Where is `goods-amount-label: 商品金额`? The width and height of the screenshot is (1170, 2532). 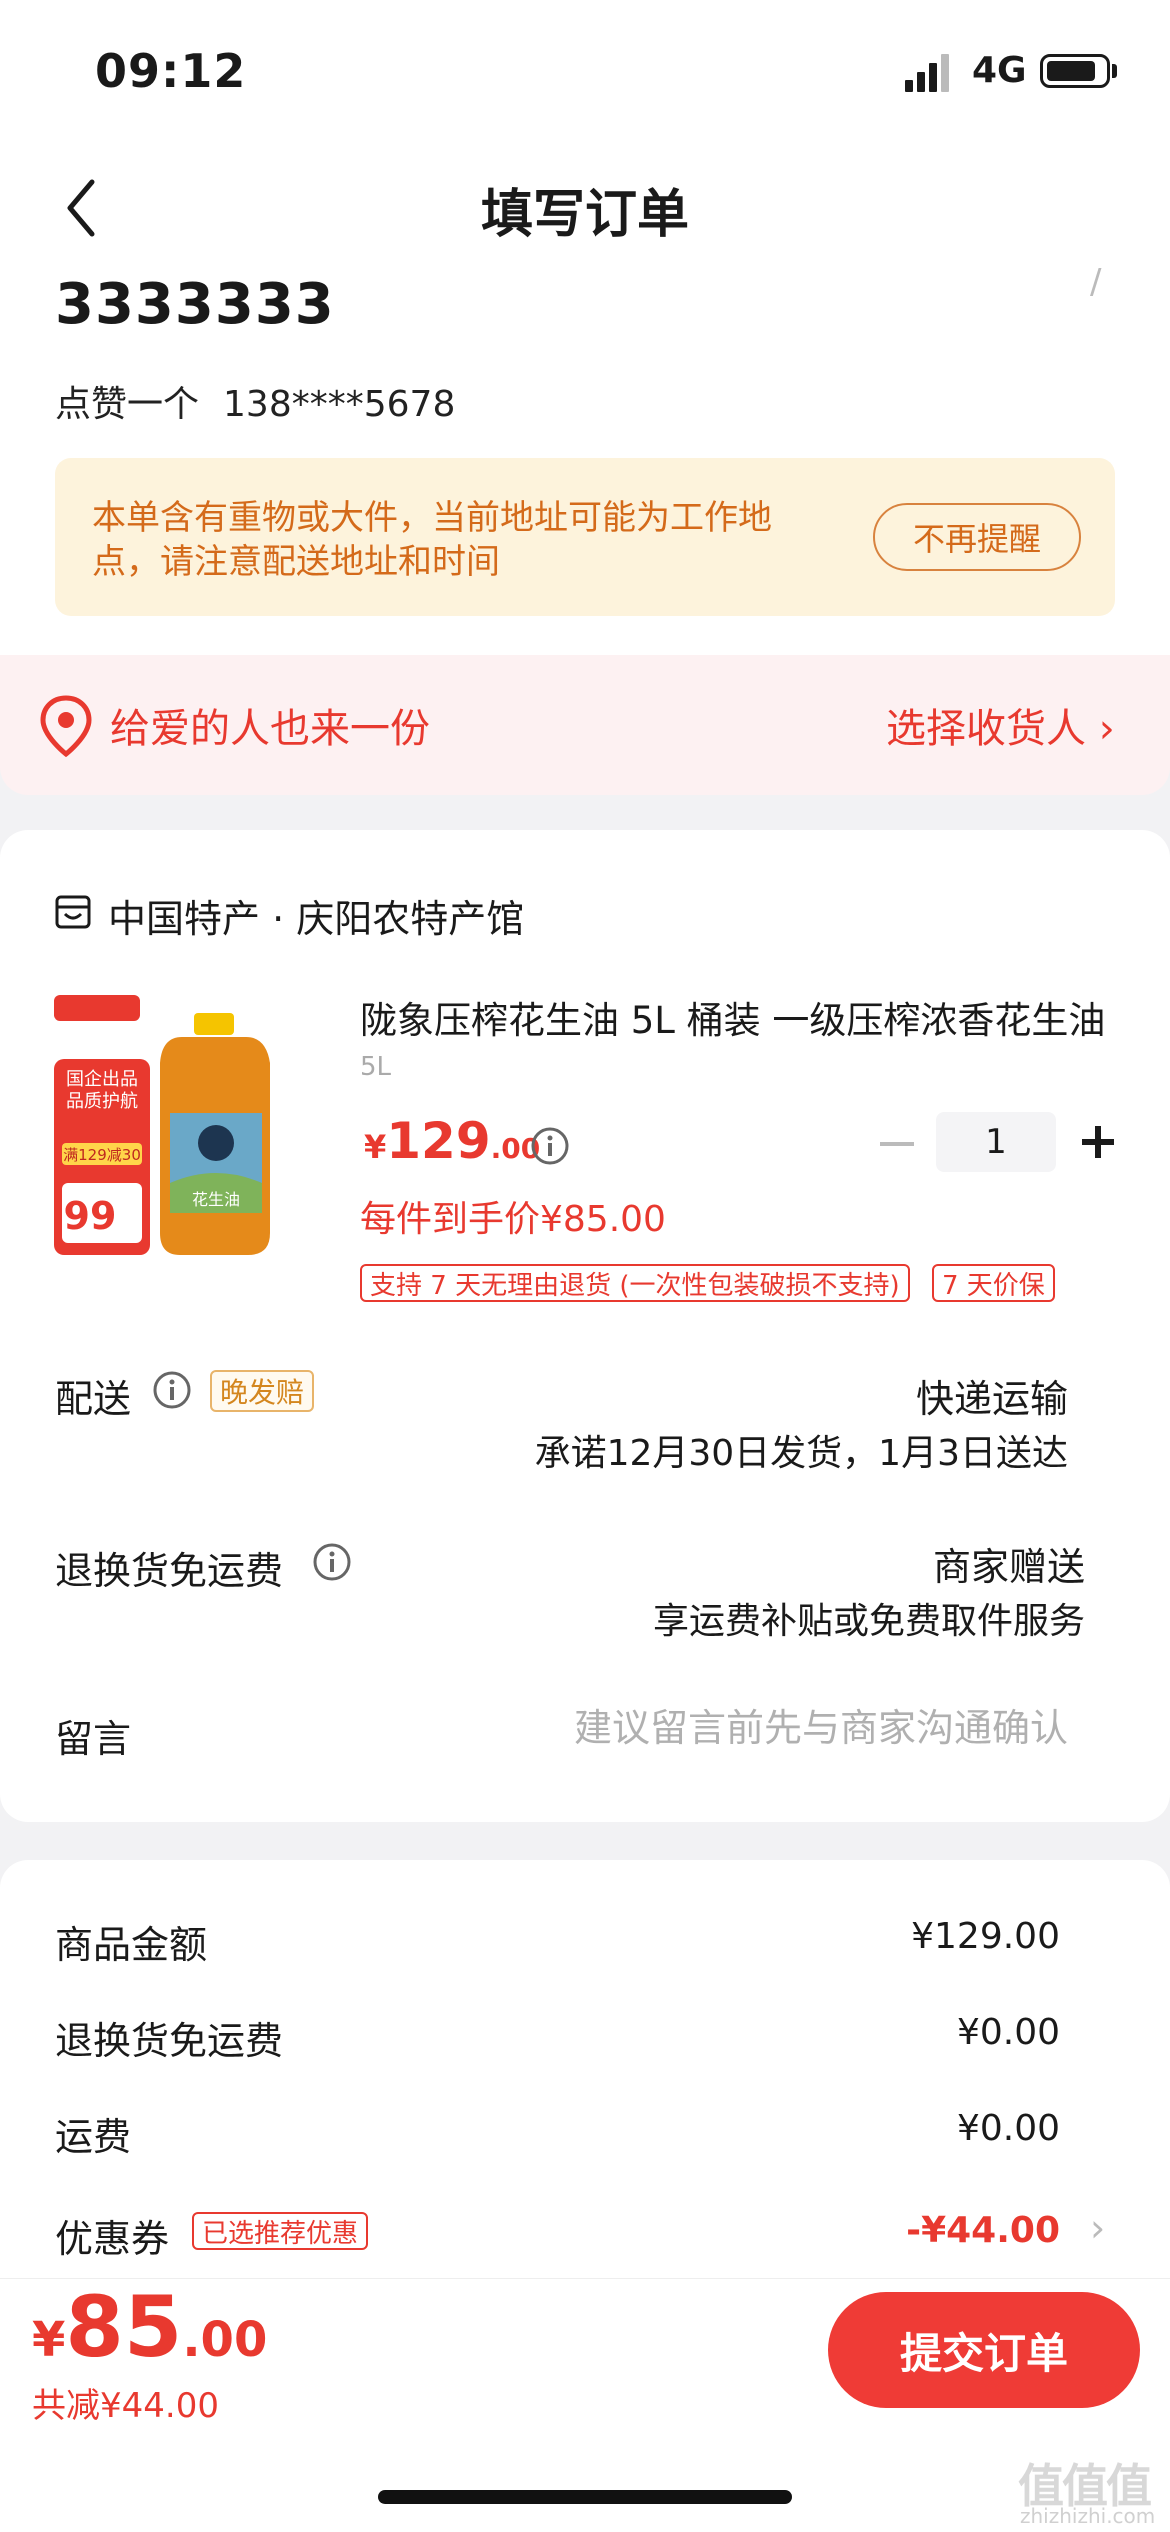
goods-amount-label: 商品金额 is located at coordinates (131, 1945).